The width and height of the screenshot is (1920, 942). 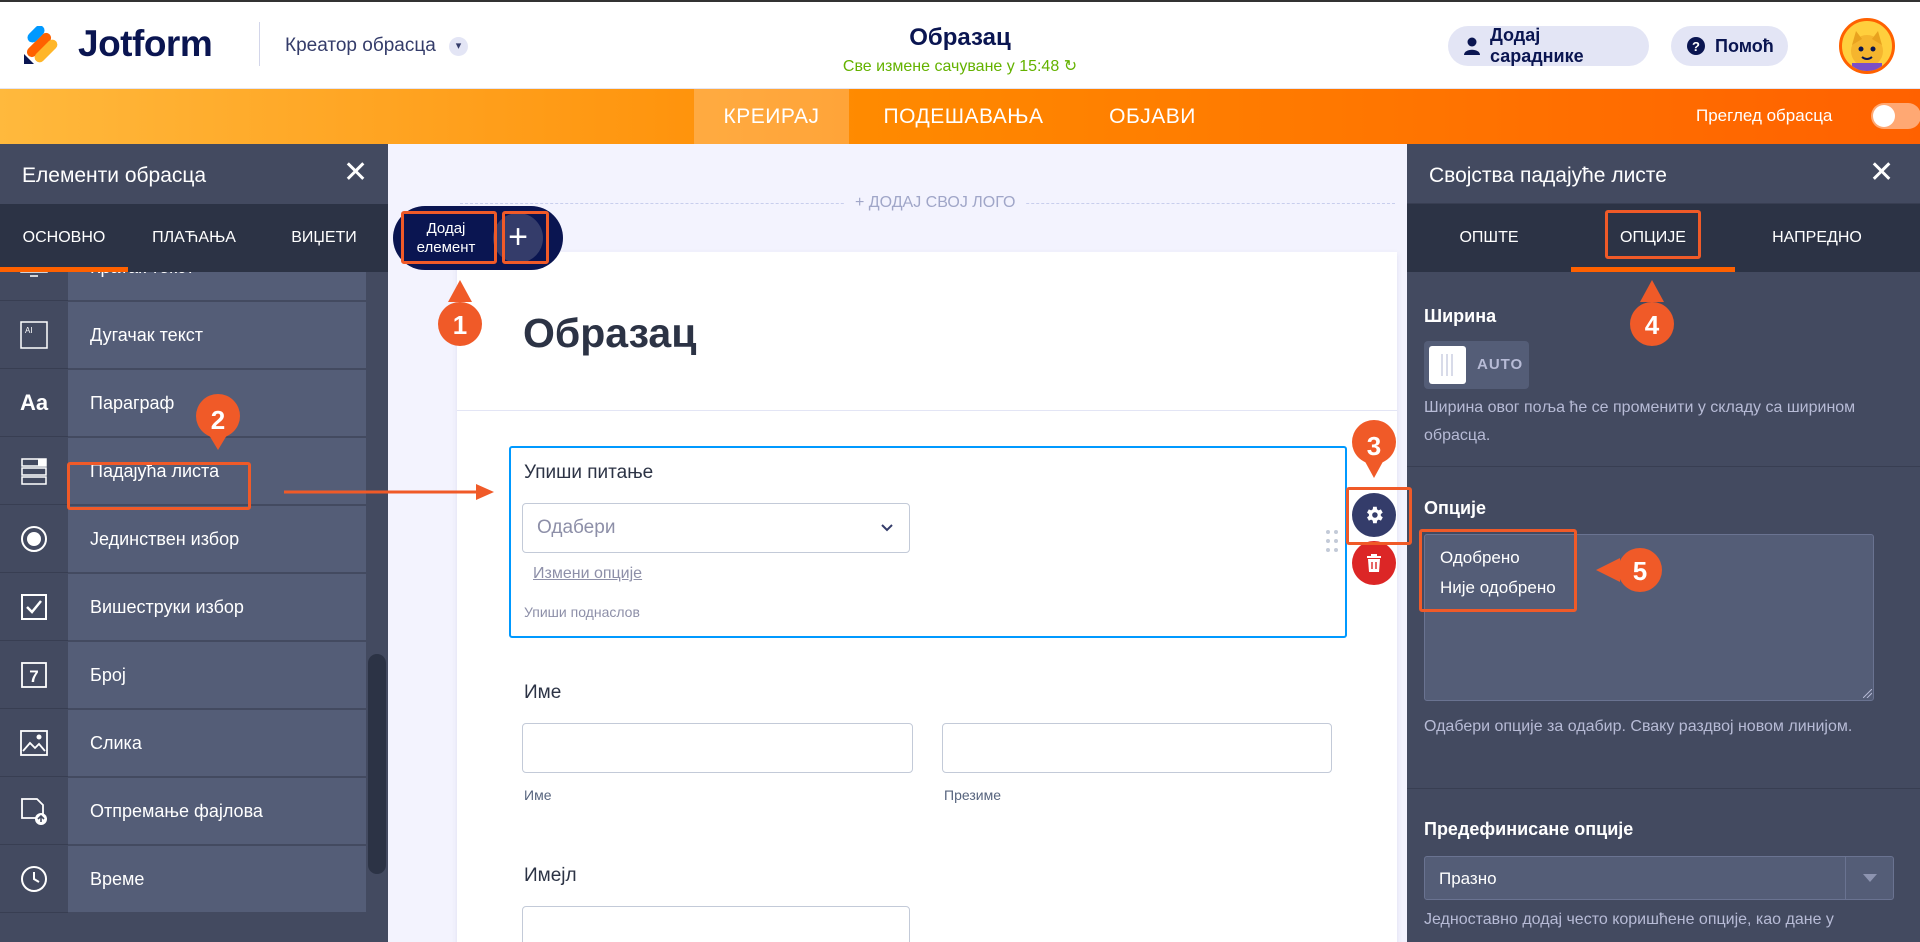 What do you see at coordinates (1867, 693) in the screenshot?
I see `resize-handle-icon` at bounding box center [1867, 693].